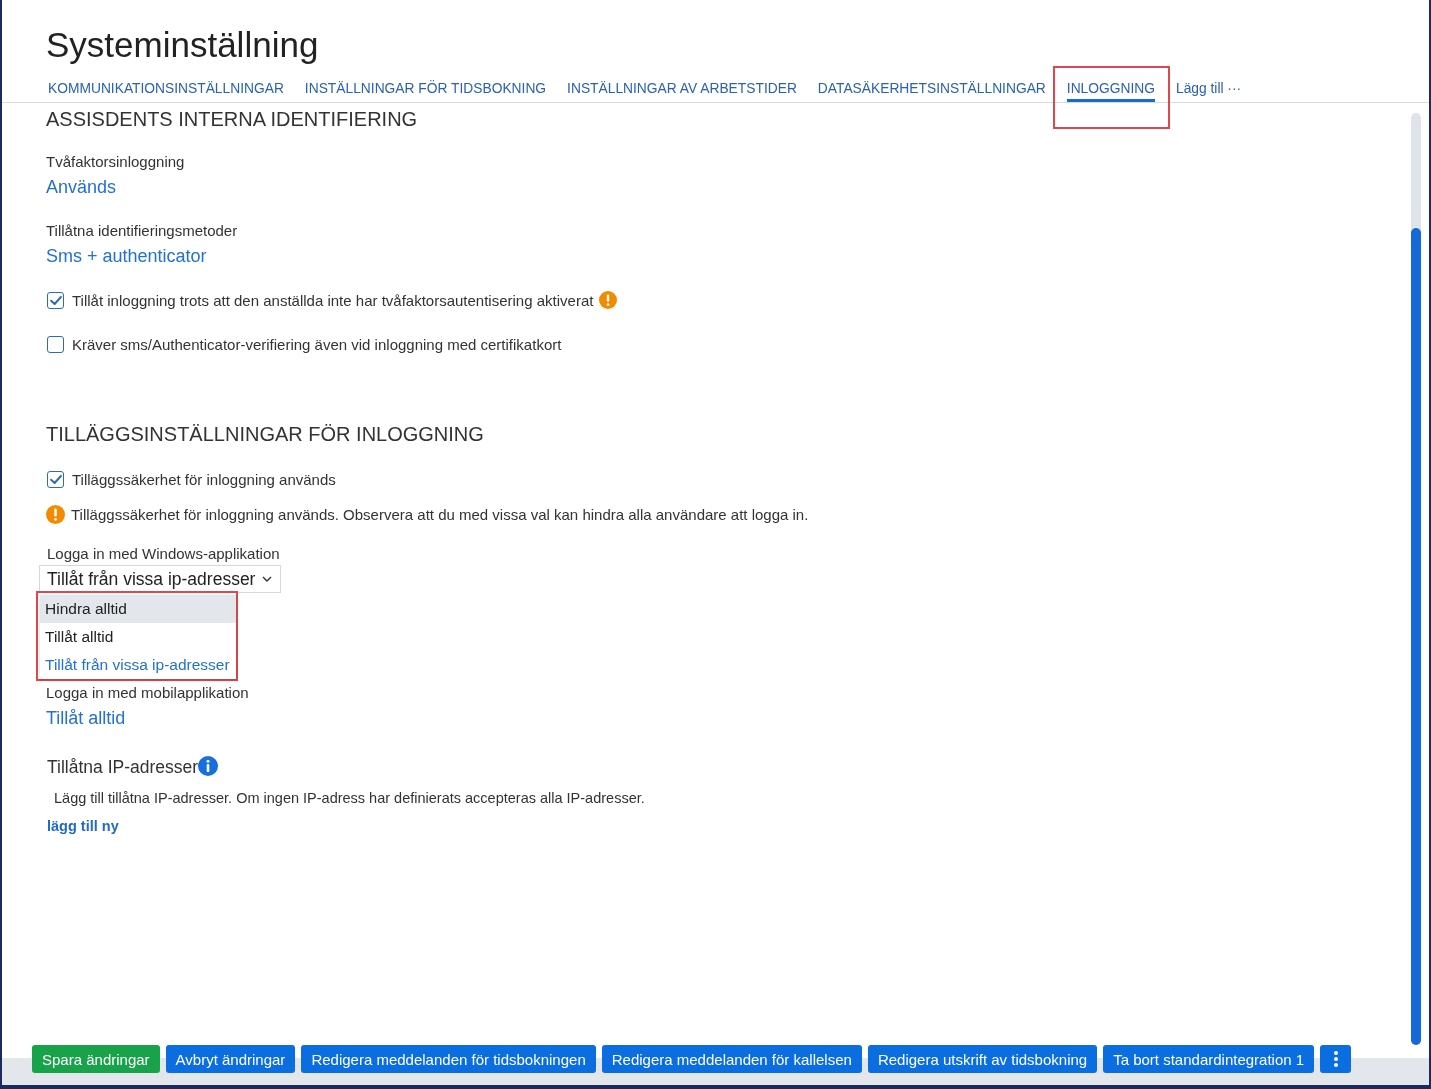  I want to click on warning-icon, so click(55, 514).